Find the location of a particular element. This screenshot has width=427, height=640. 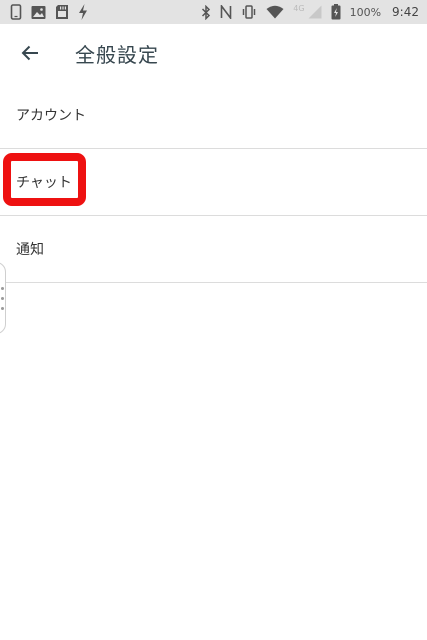

settings-item-notifications: 通知 is located at coordinates (213, 249).